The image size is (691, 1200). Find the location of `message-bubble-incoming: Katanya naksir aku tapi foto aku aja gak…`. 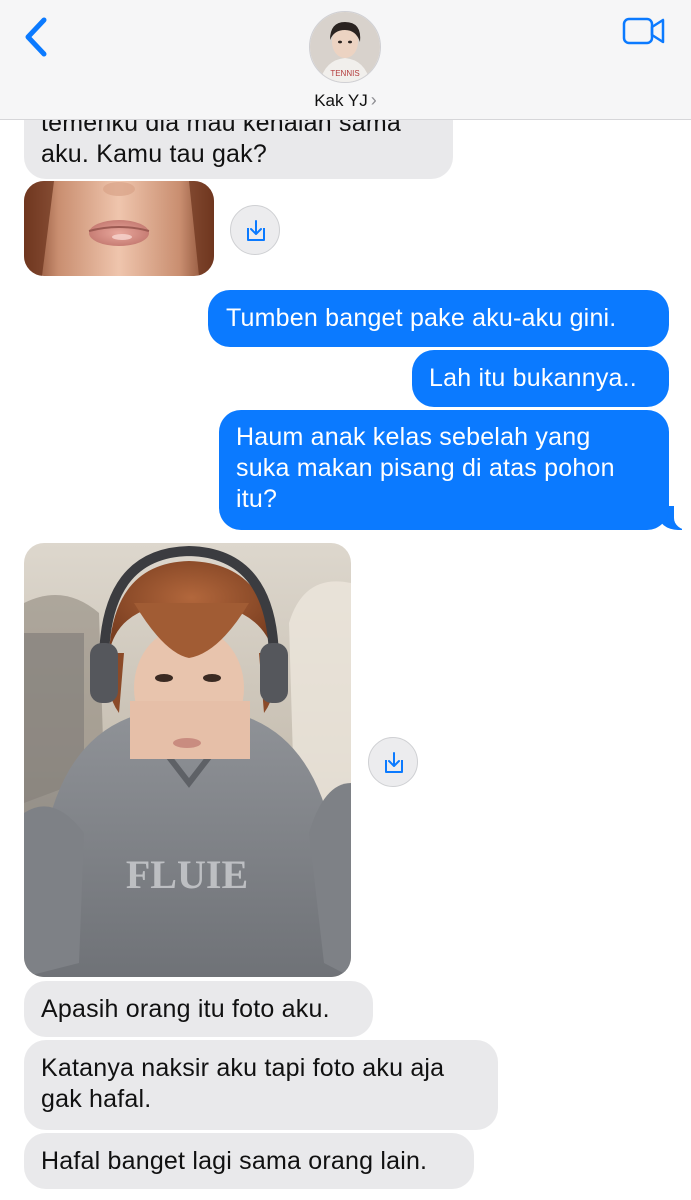

message-bubble-incoming: Katanya naksir aku tapi foto aku aja gak… is located at coordinates (261, 1085).